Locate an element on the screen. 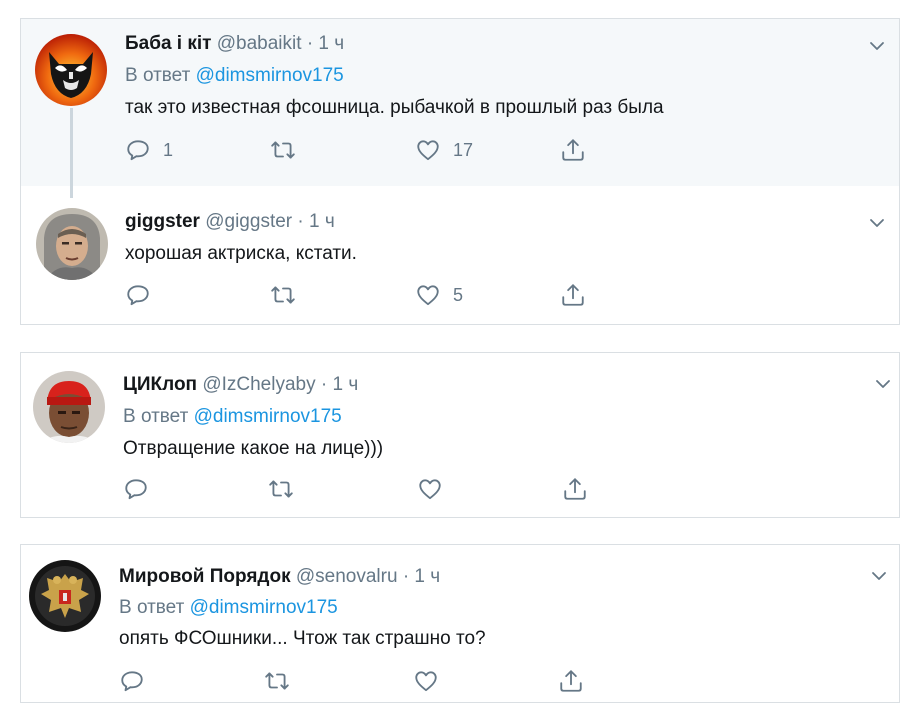 This screenshot has width=917, height=711. reply-button: 1 is located at coordinates (149, 150).